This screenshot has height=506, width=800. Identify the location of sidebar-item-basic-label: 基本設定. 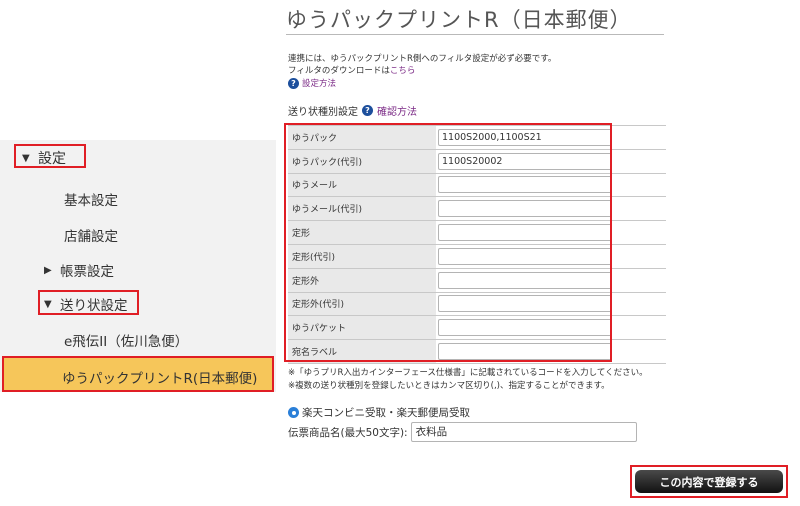
(91, 201).